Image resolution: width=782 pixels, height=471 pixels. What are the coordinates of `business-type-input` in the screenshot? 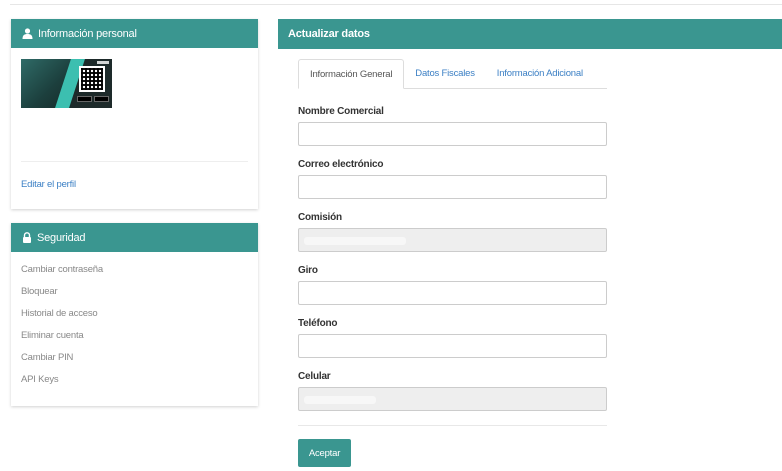 It's located at (452, 293).